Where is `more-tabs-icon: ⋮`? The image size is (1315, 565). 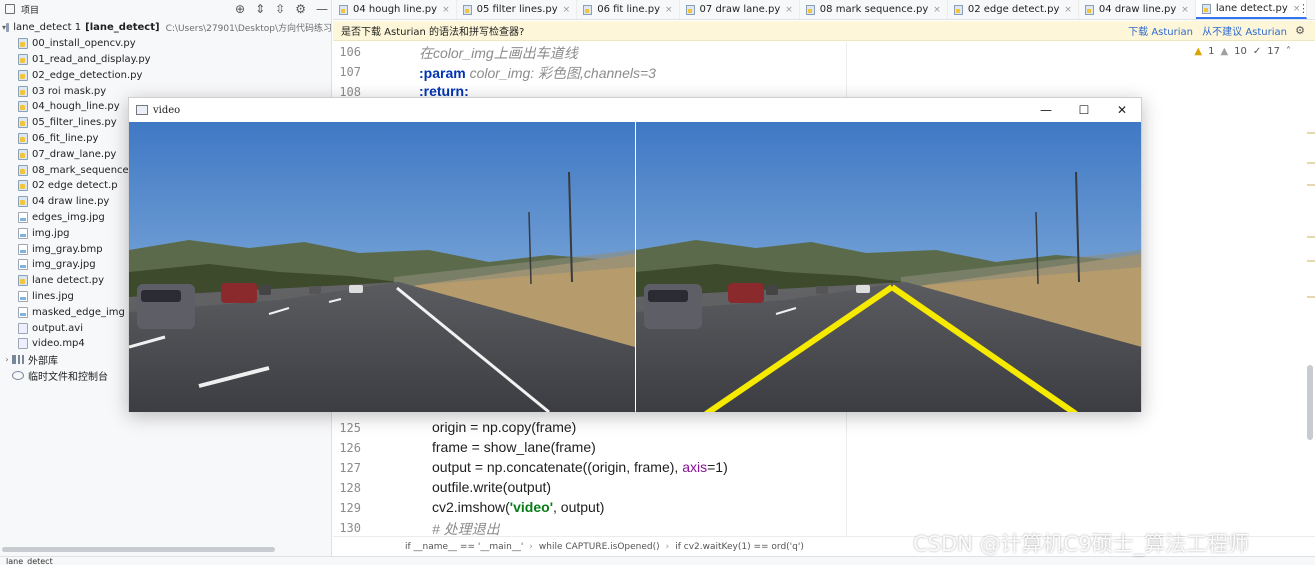 more-tabs-icon: ⋮ is located at coordinates (1303, 8).